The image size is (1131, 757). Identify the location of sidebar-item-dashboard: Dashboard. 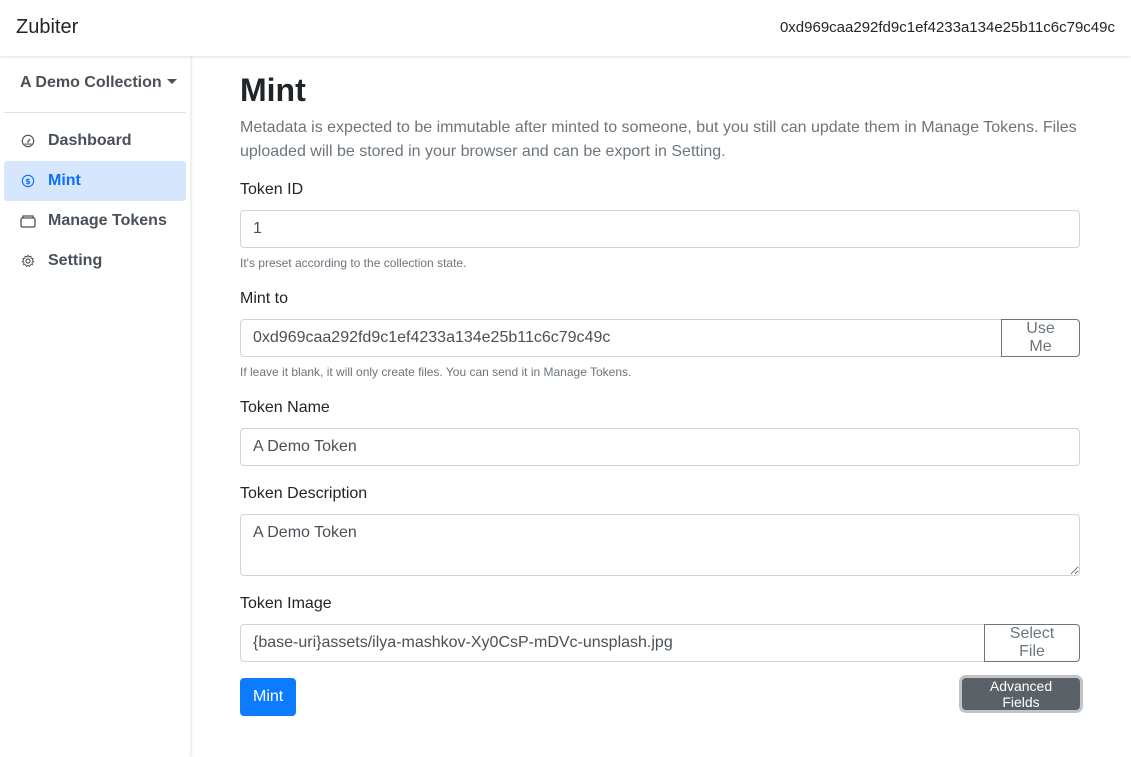
(95, 141).